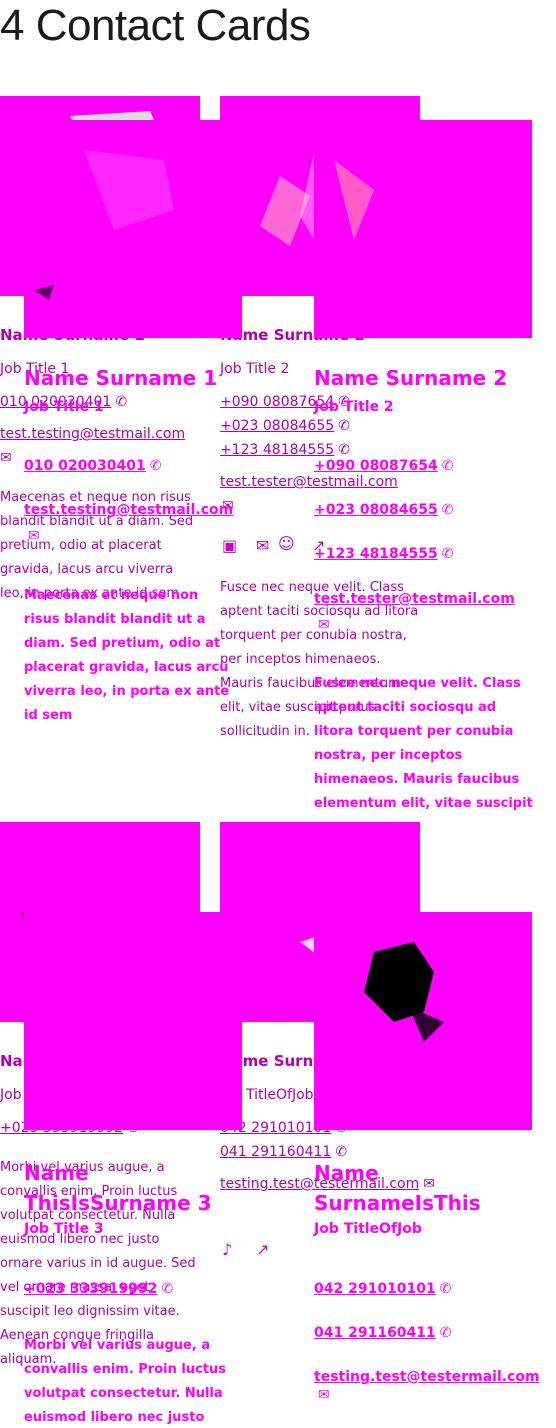 This screenshot has width=556, height=1428. I want to click on card-4-front-name: Name SurnameIsThis, so click(397, 1188).